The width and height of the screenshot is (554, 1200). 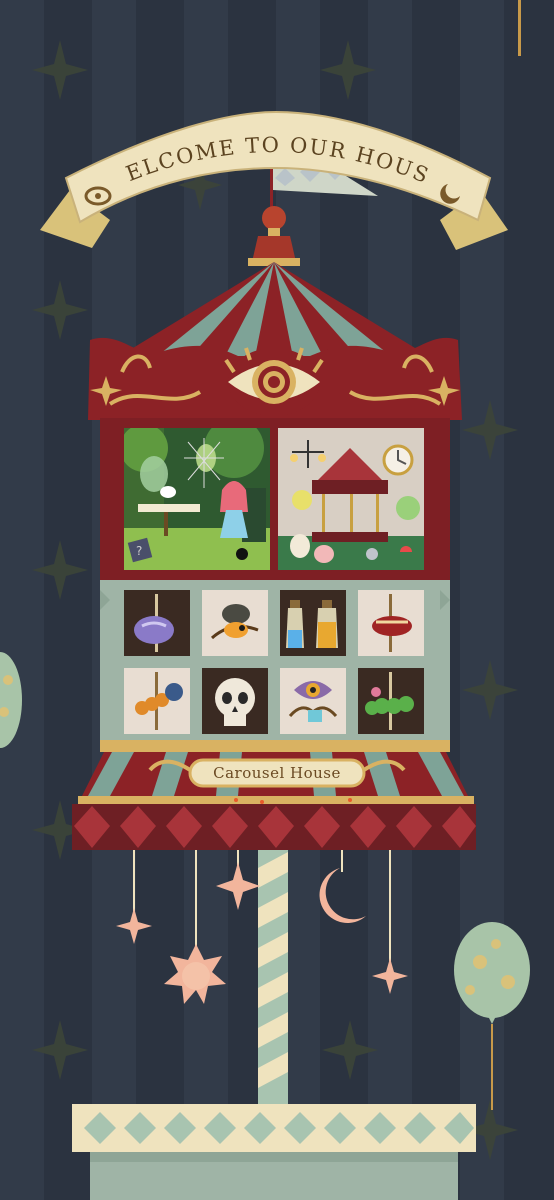 What do you see at coordinates (195, 974) in the screenshot?
I see `sun-ornament-icon` at bounding box center [195, 974].